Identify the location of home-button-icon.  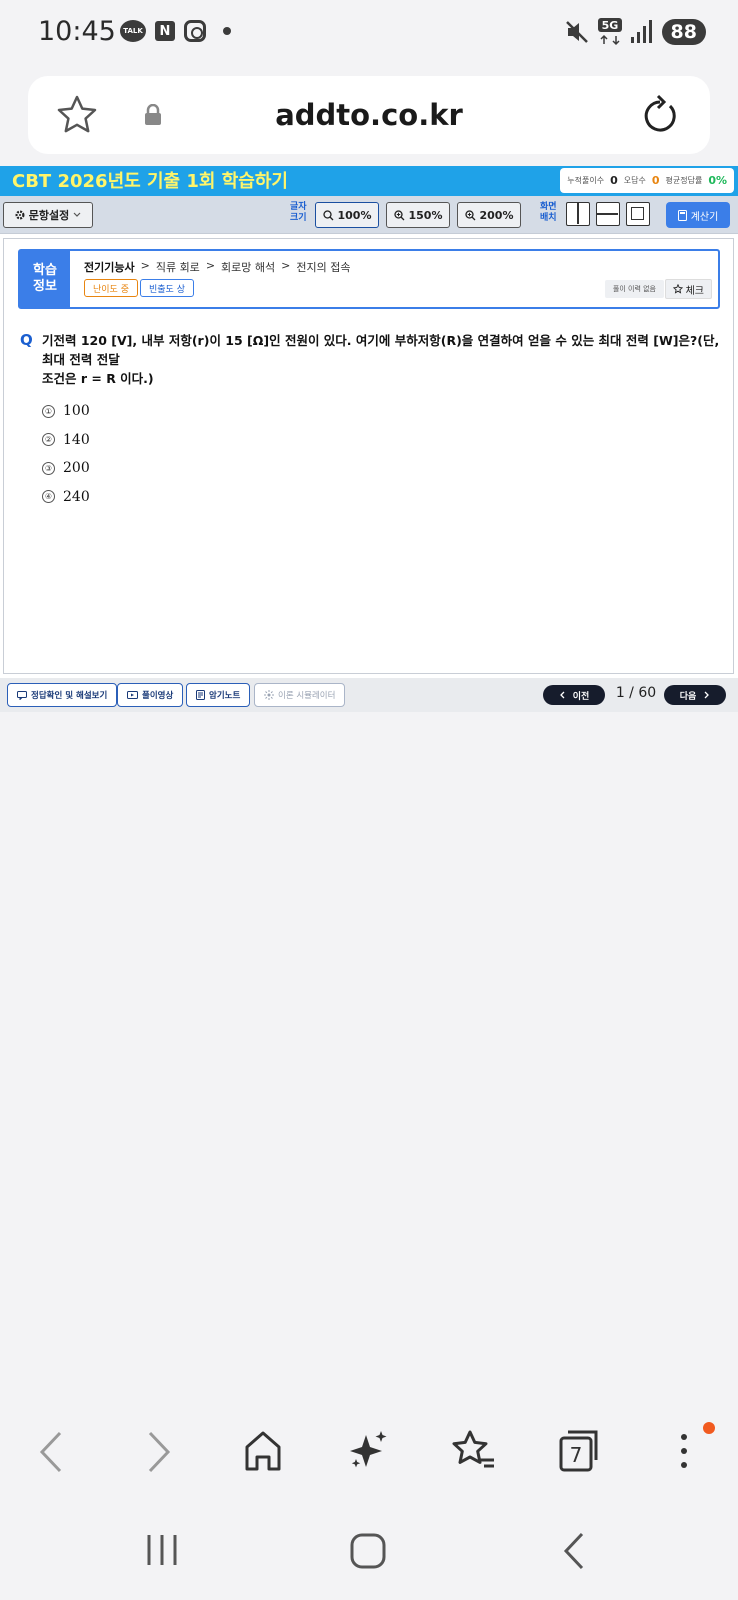
(368, 1551).